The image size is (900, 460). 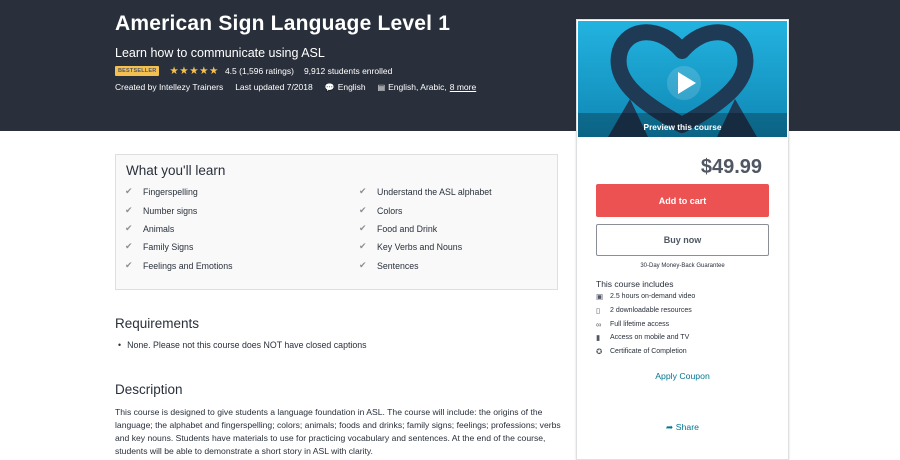 I want to click on learn-title: What you'll learn, so click(x=176, y=170).